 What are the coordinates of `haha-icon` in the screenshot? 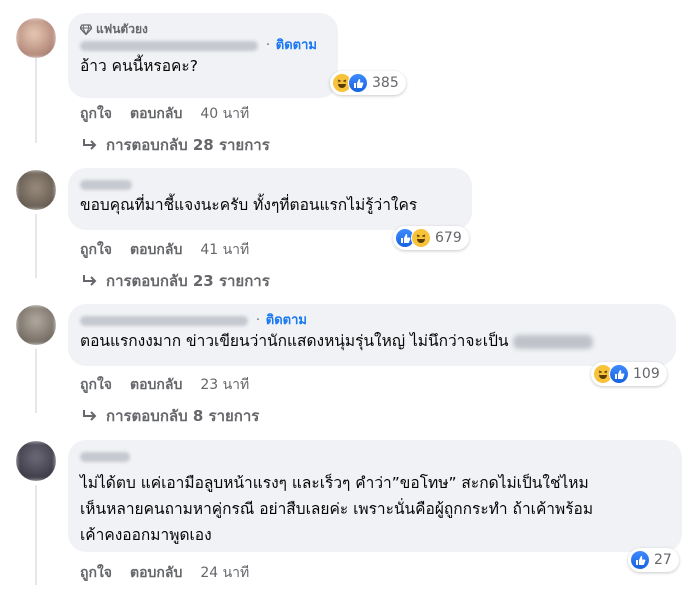 It's located at (421, 238).